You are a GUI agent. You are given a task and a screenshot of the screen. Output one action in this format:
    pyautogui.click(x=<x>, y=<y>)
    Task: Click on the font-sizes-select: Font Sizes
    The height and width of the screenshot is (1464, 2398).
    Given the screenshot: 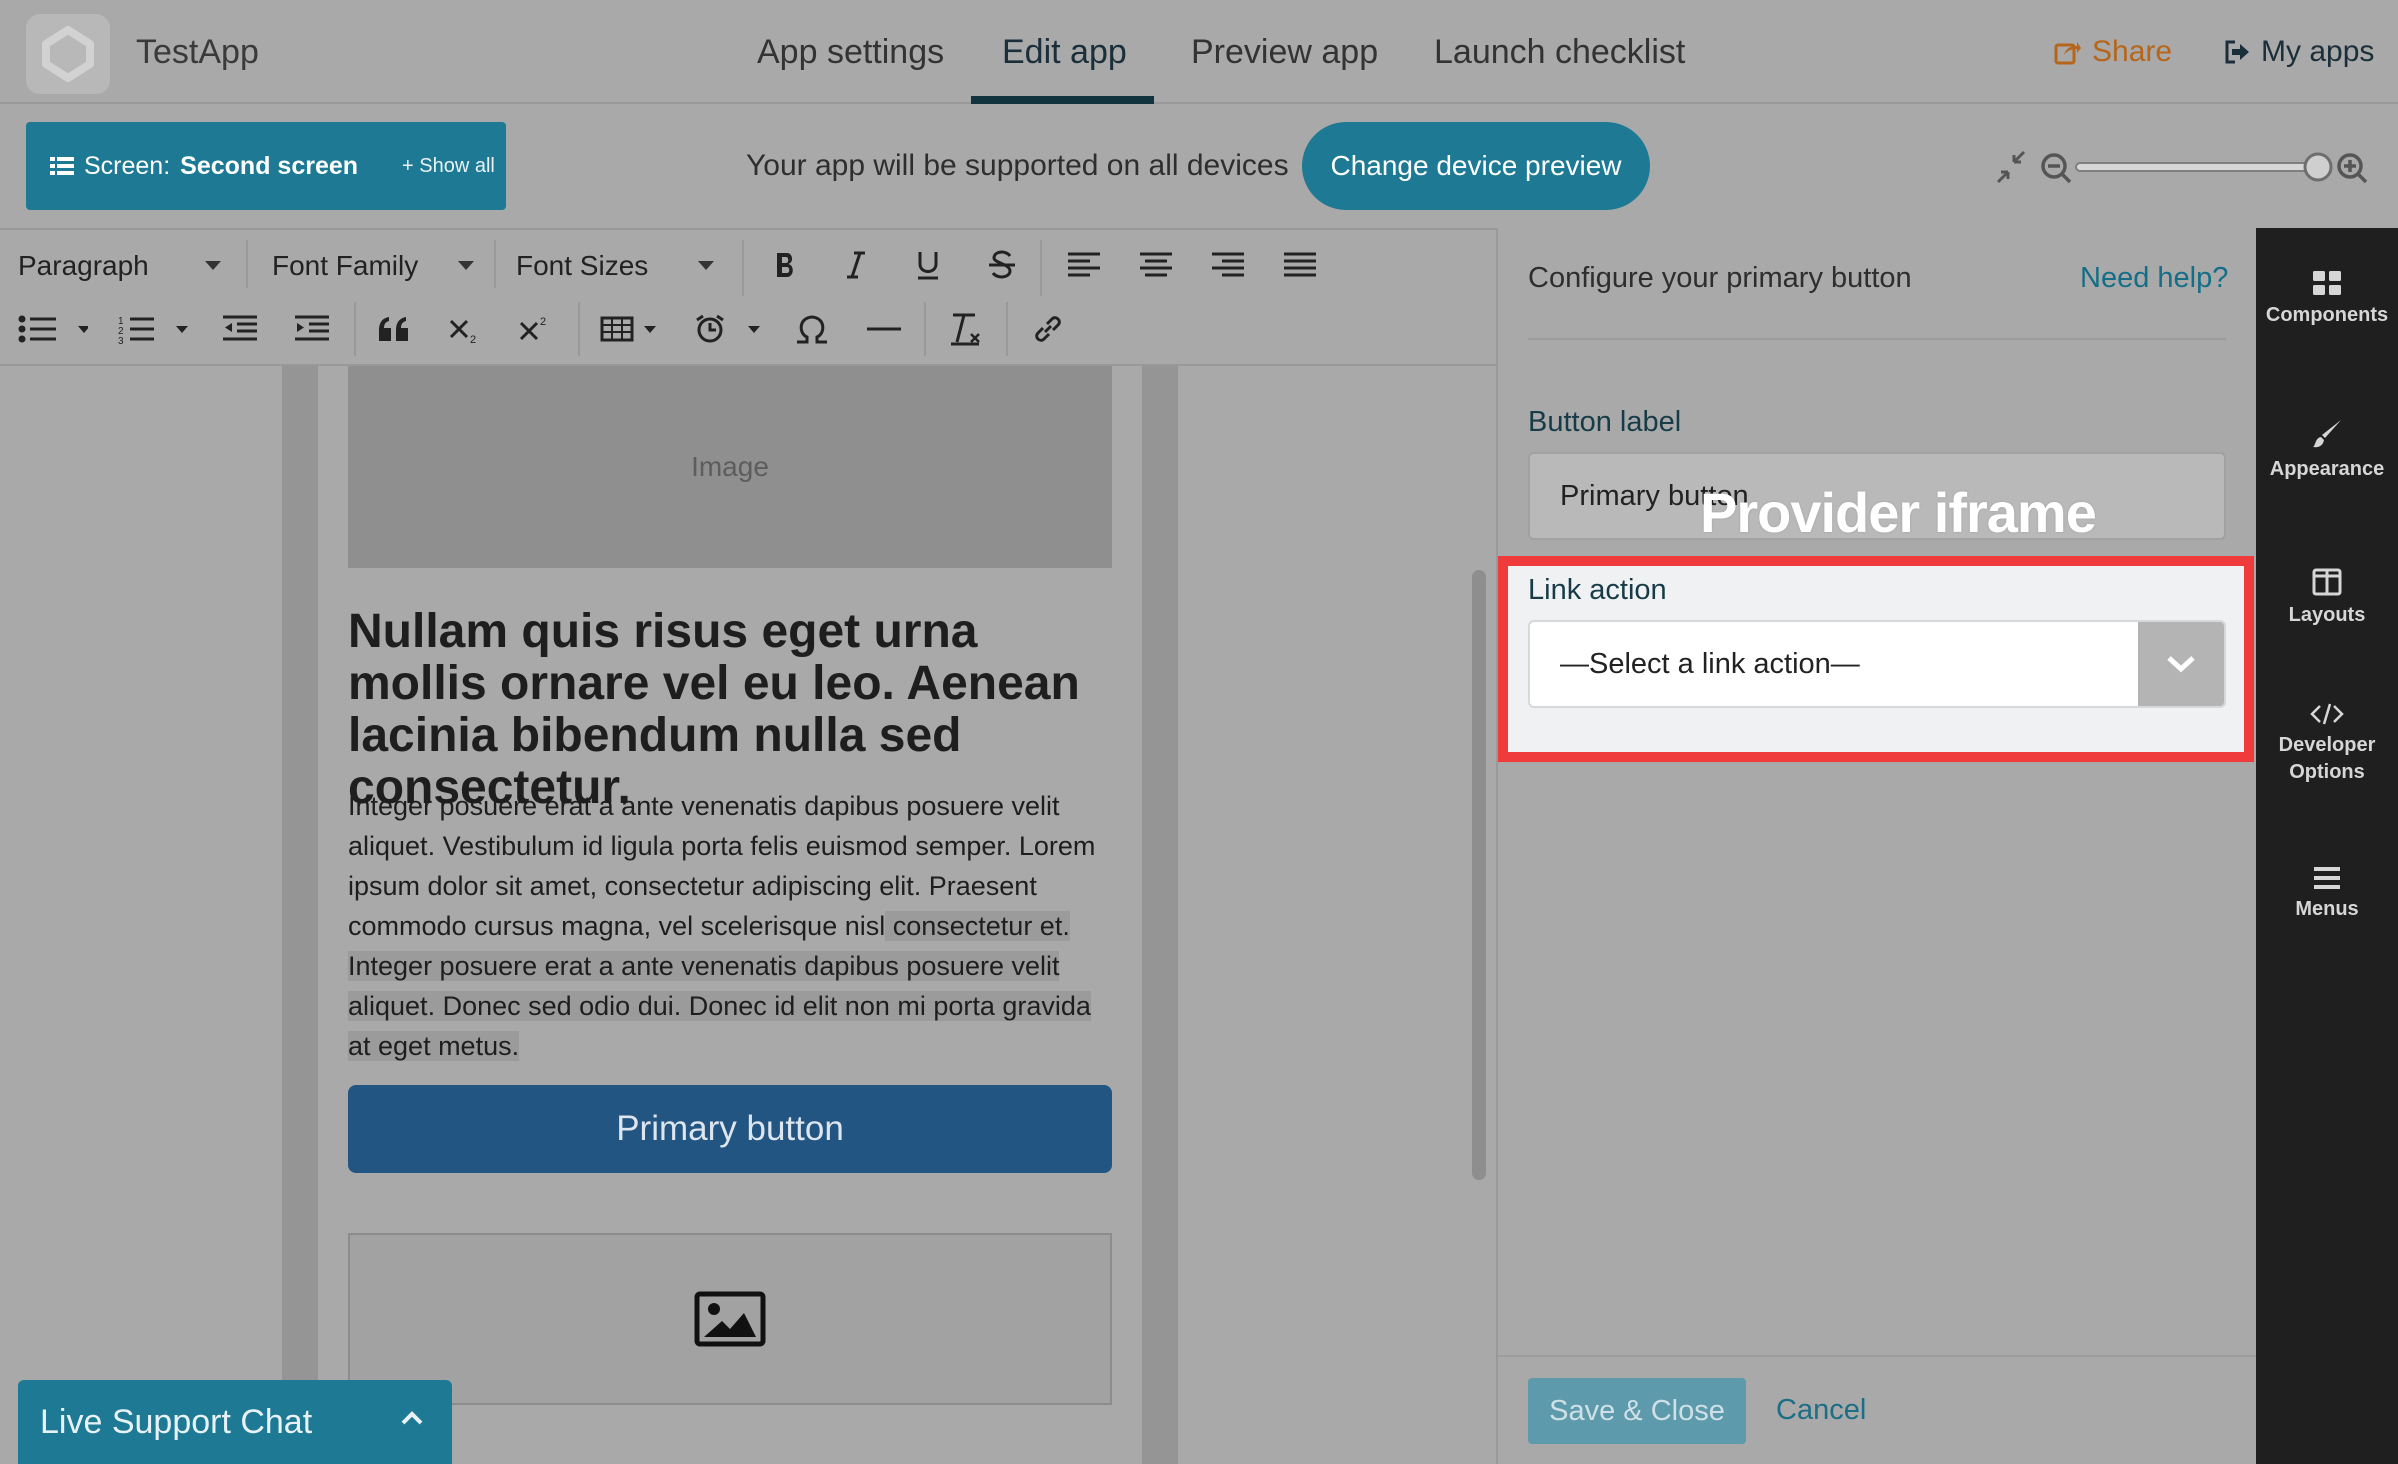 What is the action you would take?
    pyautogui.click(x=615, y=266)
    